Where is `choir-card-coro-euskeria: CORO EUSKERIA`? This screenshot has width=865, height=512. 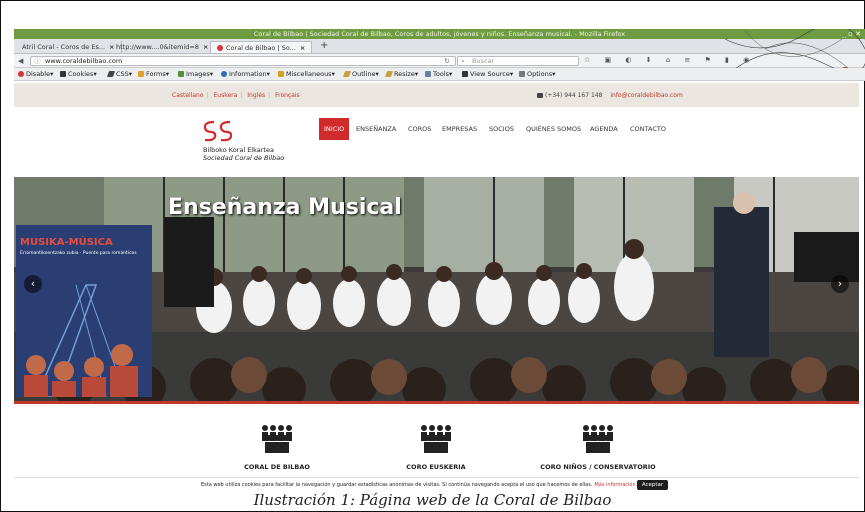 choir-card-coro-euskeria: CORO EUSKERIA is located at coordinates (436, 447).